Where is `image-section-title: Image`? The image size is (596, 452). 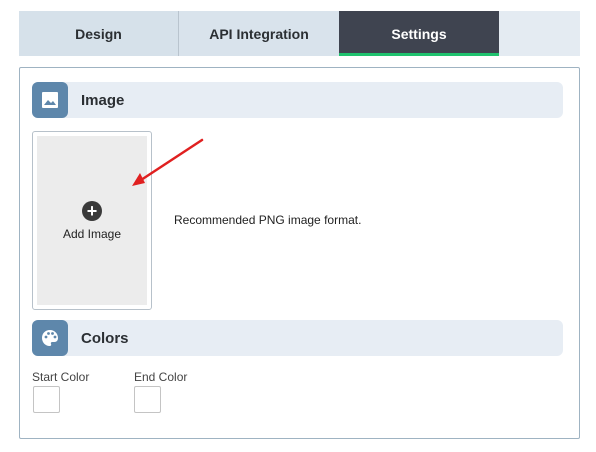
image-section-title: Image is located at coordinates (103, 100).